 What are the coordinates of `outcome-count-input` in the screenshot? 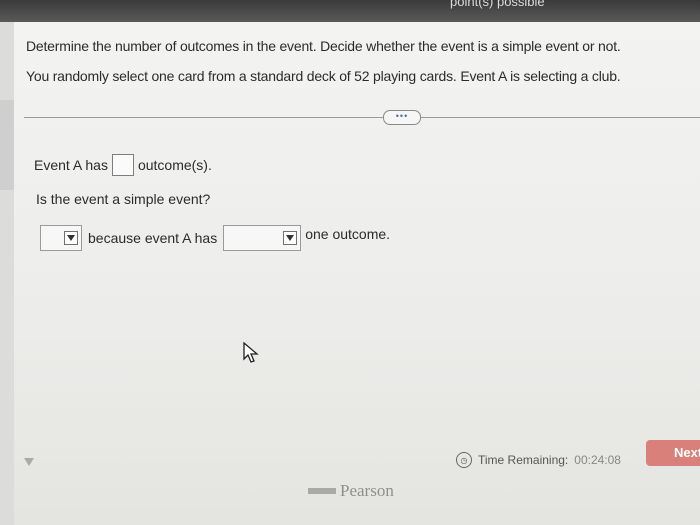 It's located at (122, 165).